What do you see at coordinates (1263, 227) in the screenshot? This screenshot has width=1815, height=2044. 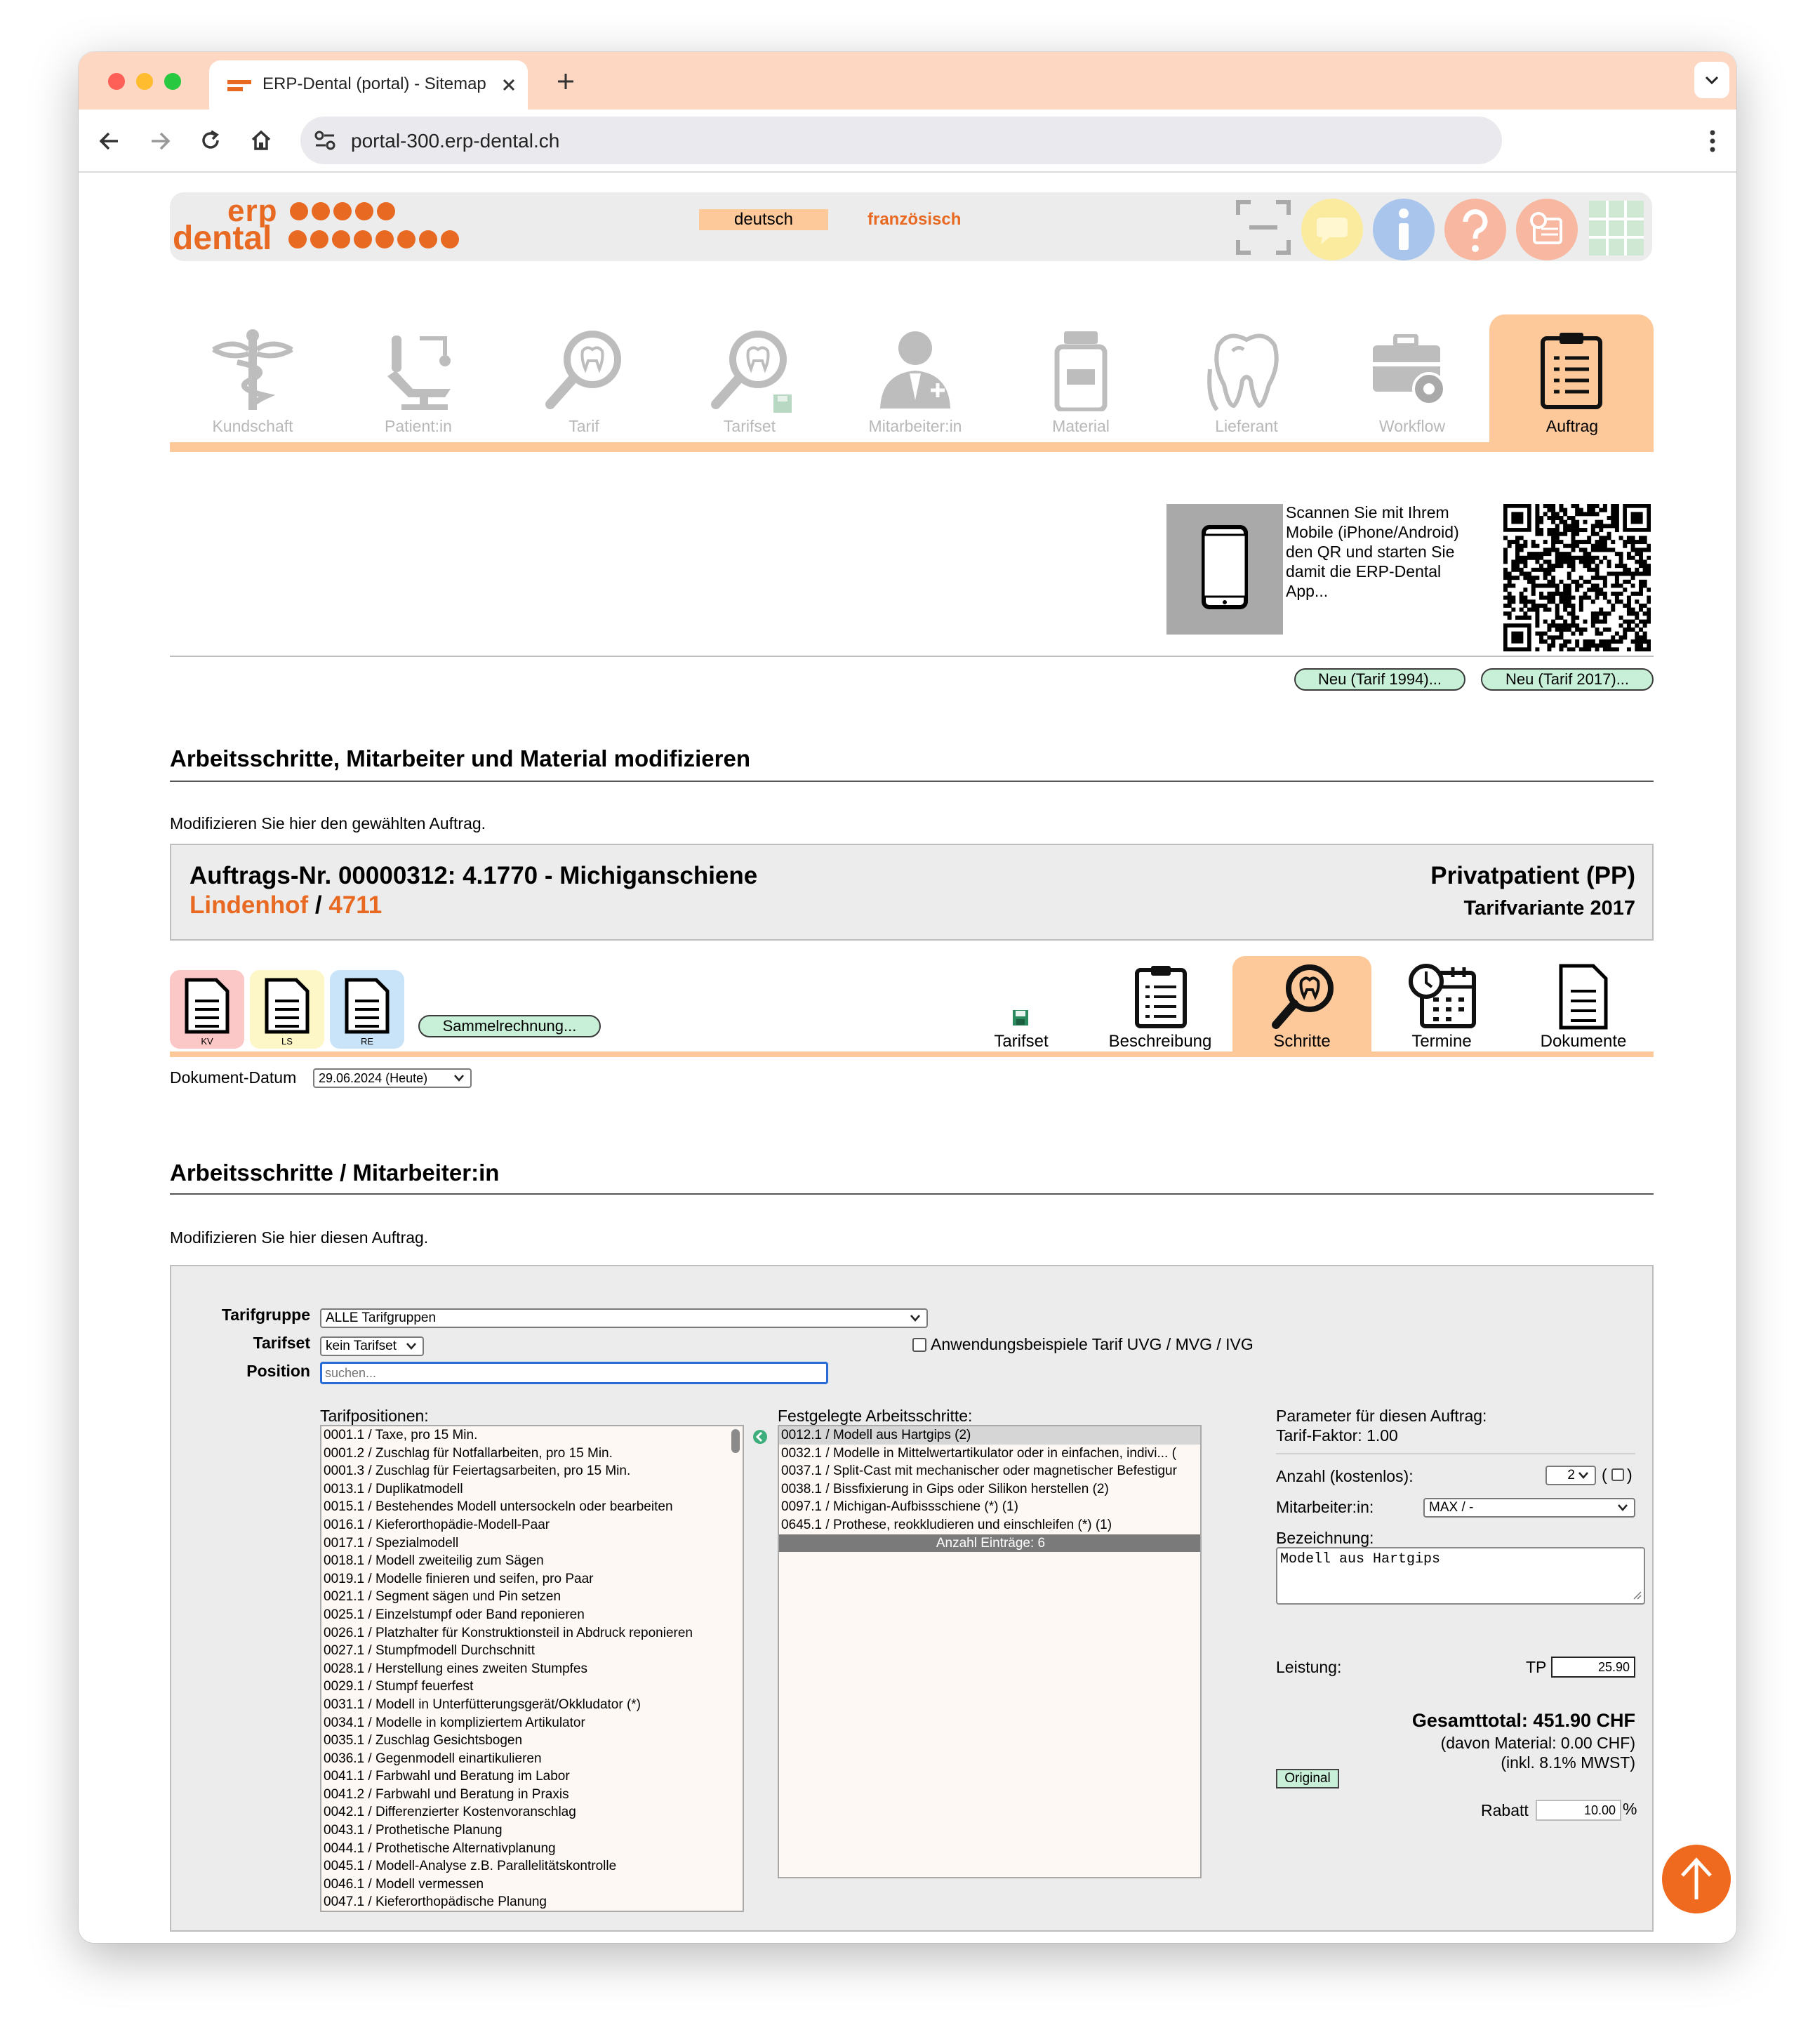 I see `scan-icon` at bounding box center [1263, 227].